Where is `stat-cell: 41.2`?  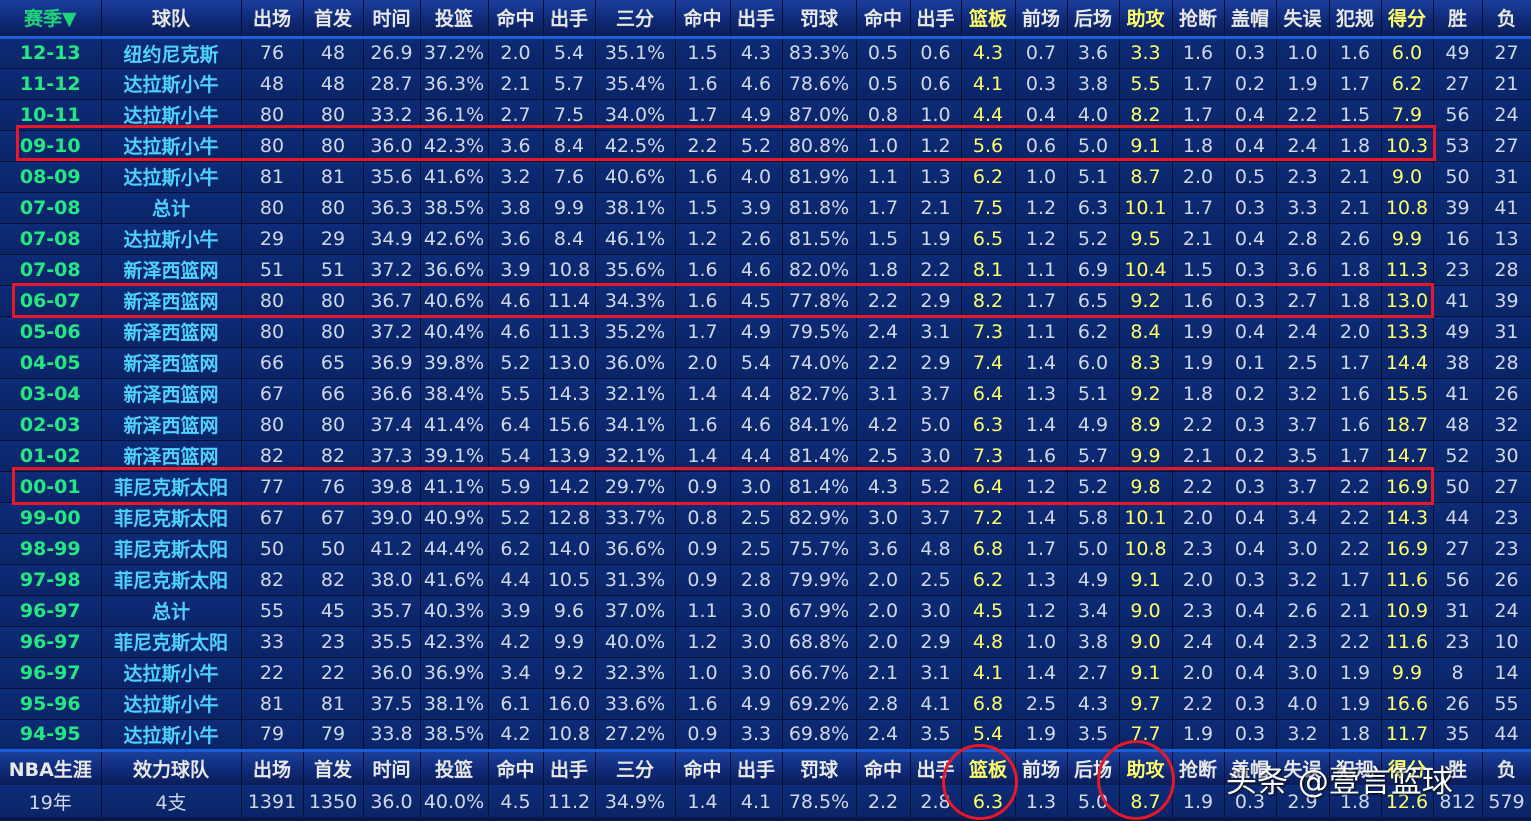
stat-cell: 41.2 is located at coordinates (392, 549).